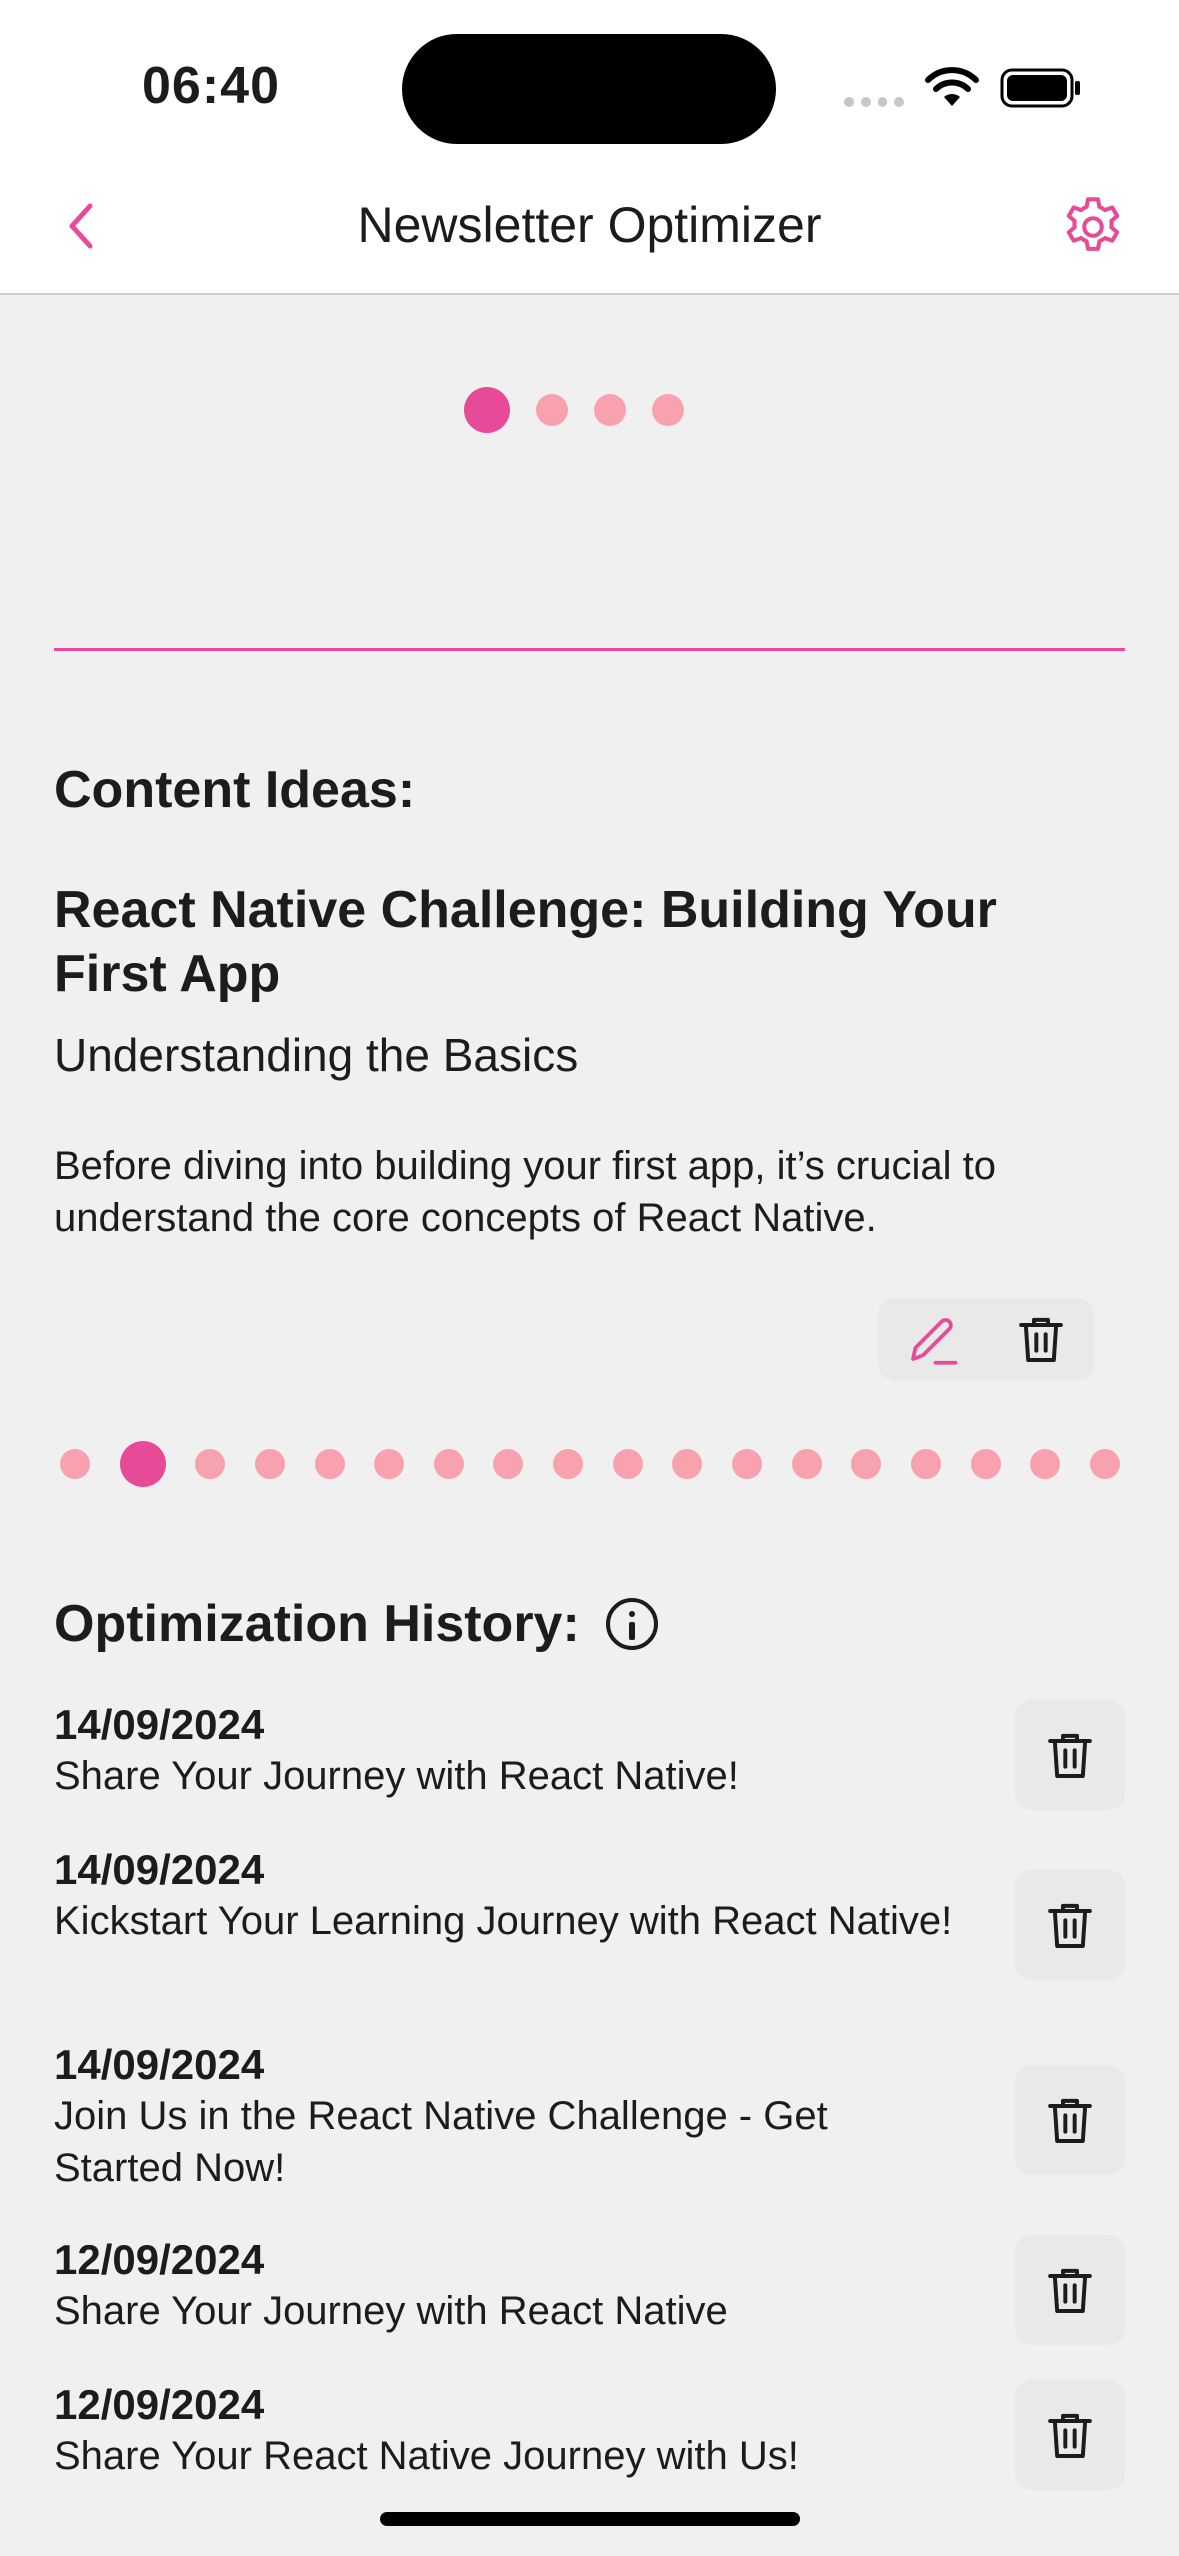 This screenshot has width=1179, height=2556. Describe the element at coordinates (396, 1776) in the screenshot. I see `history-text: Share Your Journey with React Native!` at that location.